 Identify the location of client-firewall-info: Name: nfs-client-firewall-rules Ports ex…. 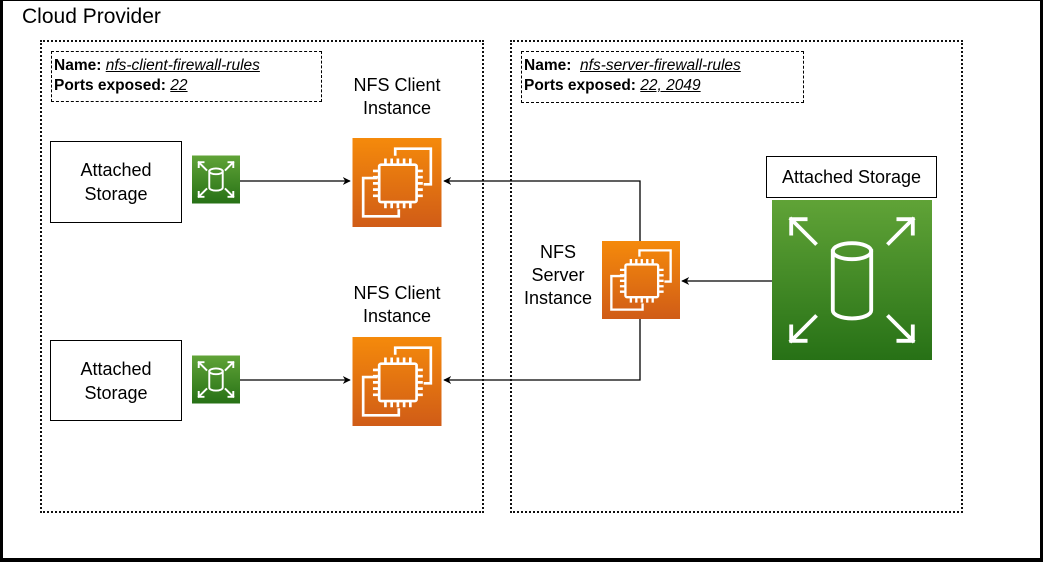
(186, 76).